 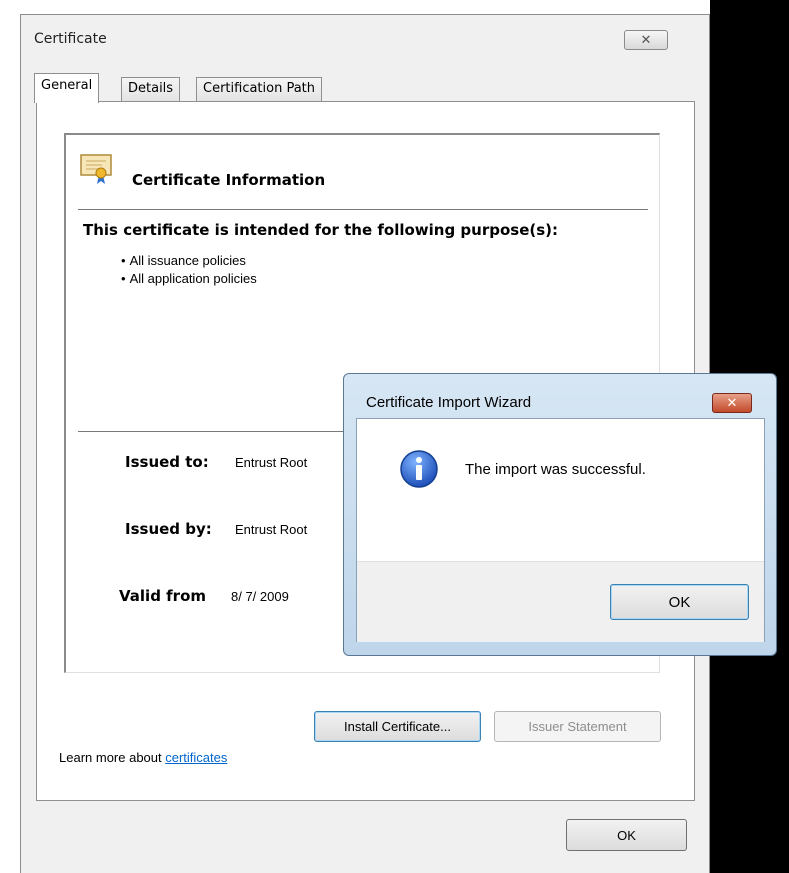 I want to click on tab-details-label: Details, so click(x=151, y=88).